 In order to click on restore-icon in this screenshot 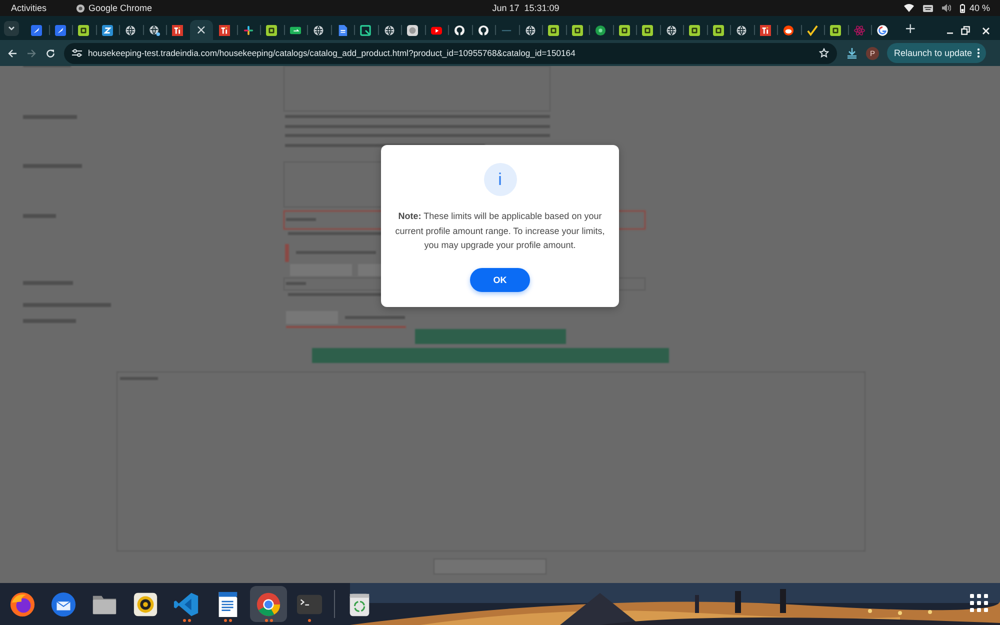, I will do `click(965, 30)`.